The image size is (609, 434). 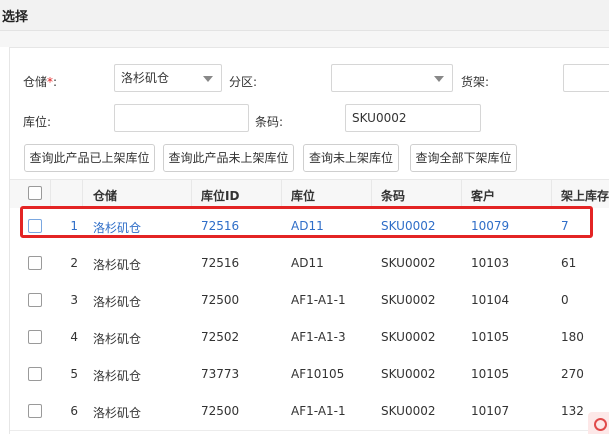 I want to click on table-row: 4 洛杉矶仓 72502 AF1-A1-3 SKU0002 10105 180, so click(x=309, y=338).